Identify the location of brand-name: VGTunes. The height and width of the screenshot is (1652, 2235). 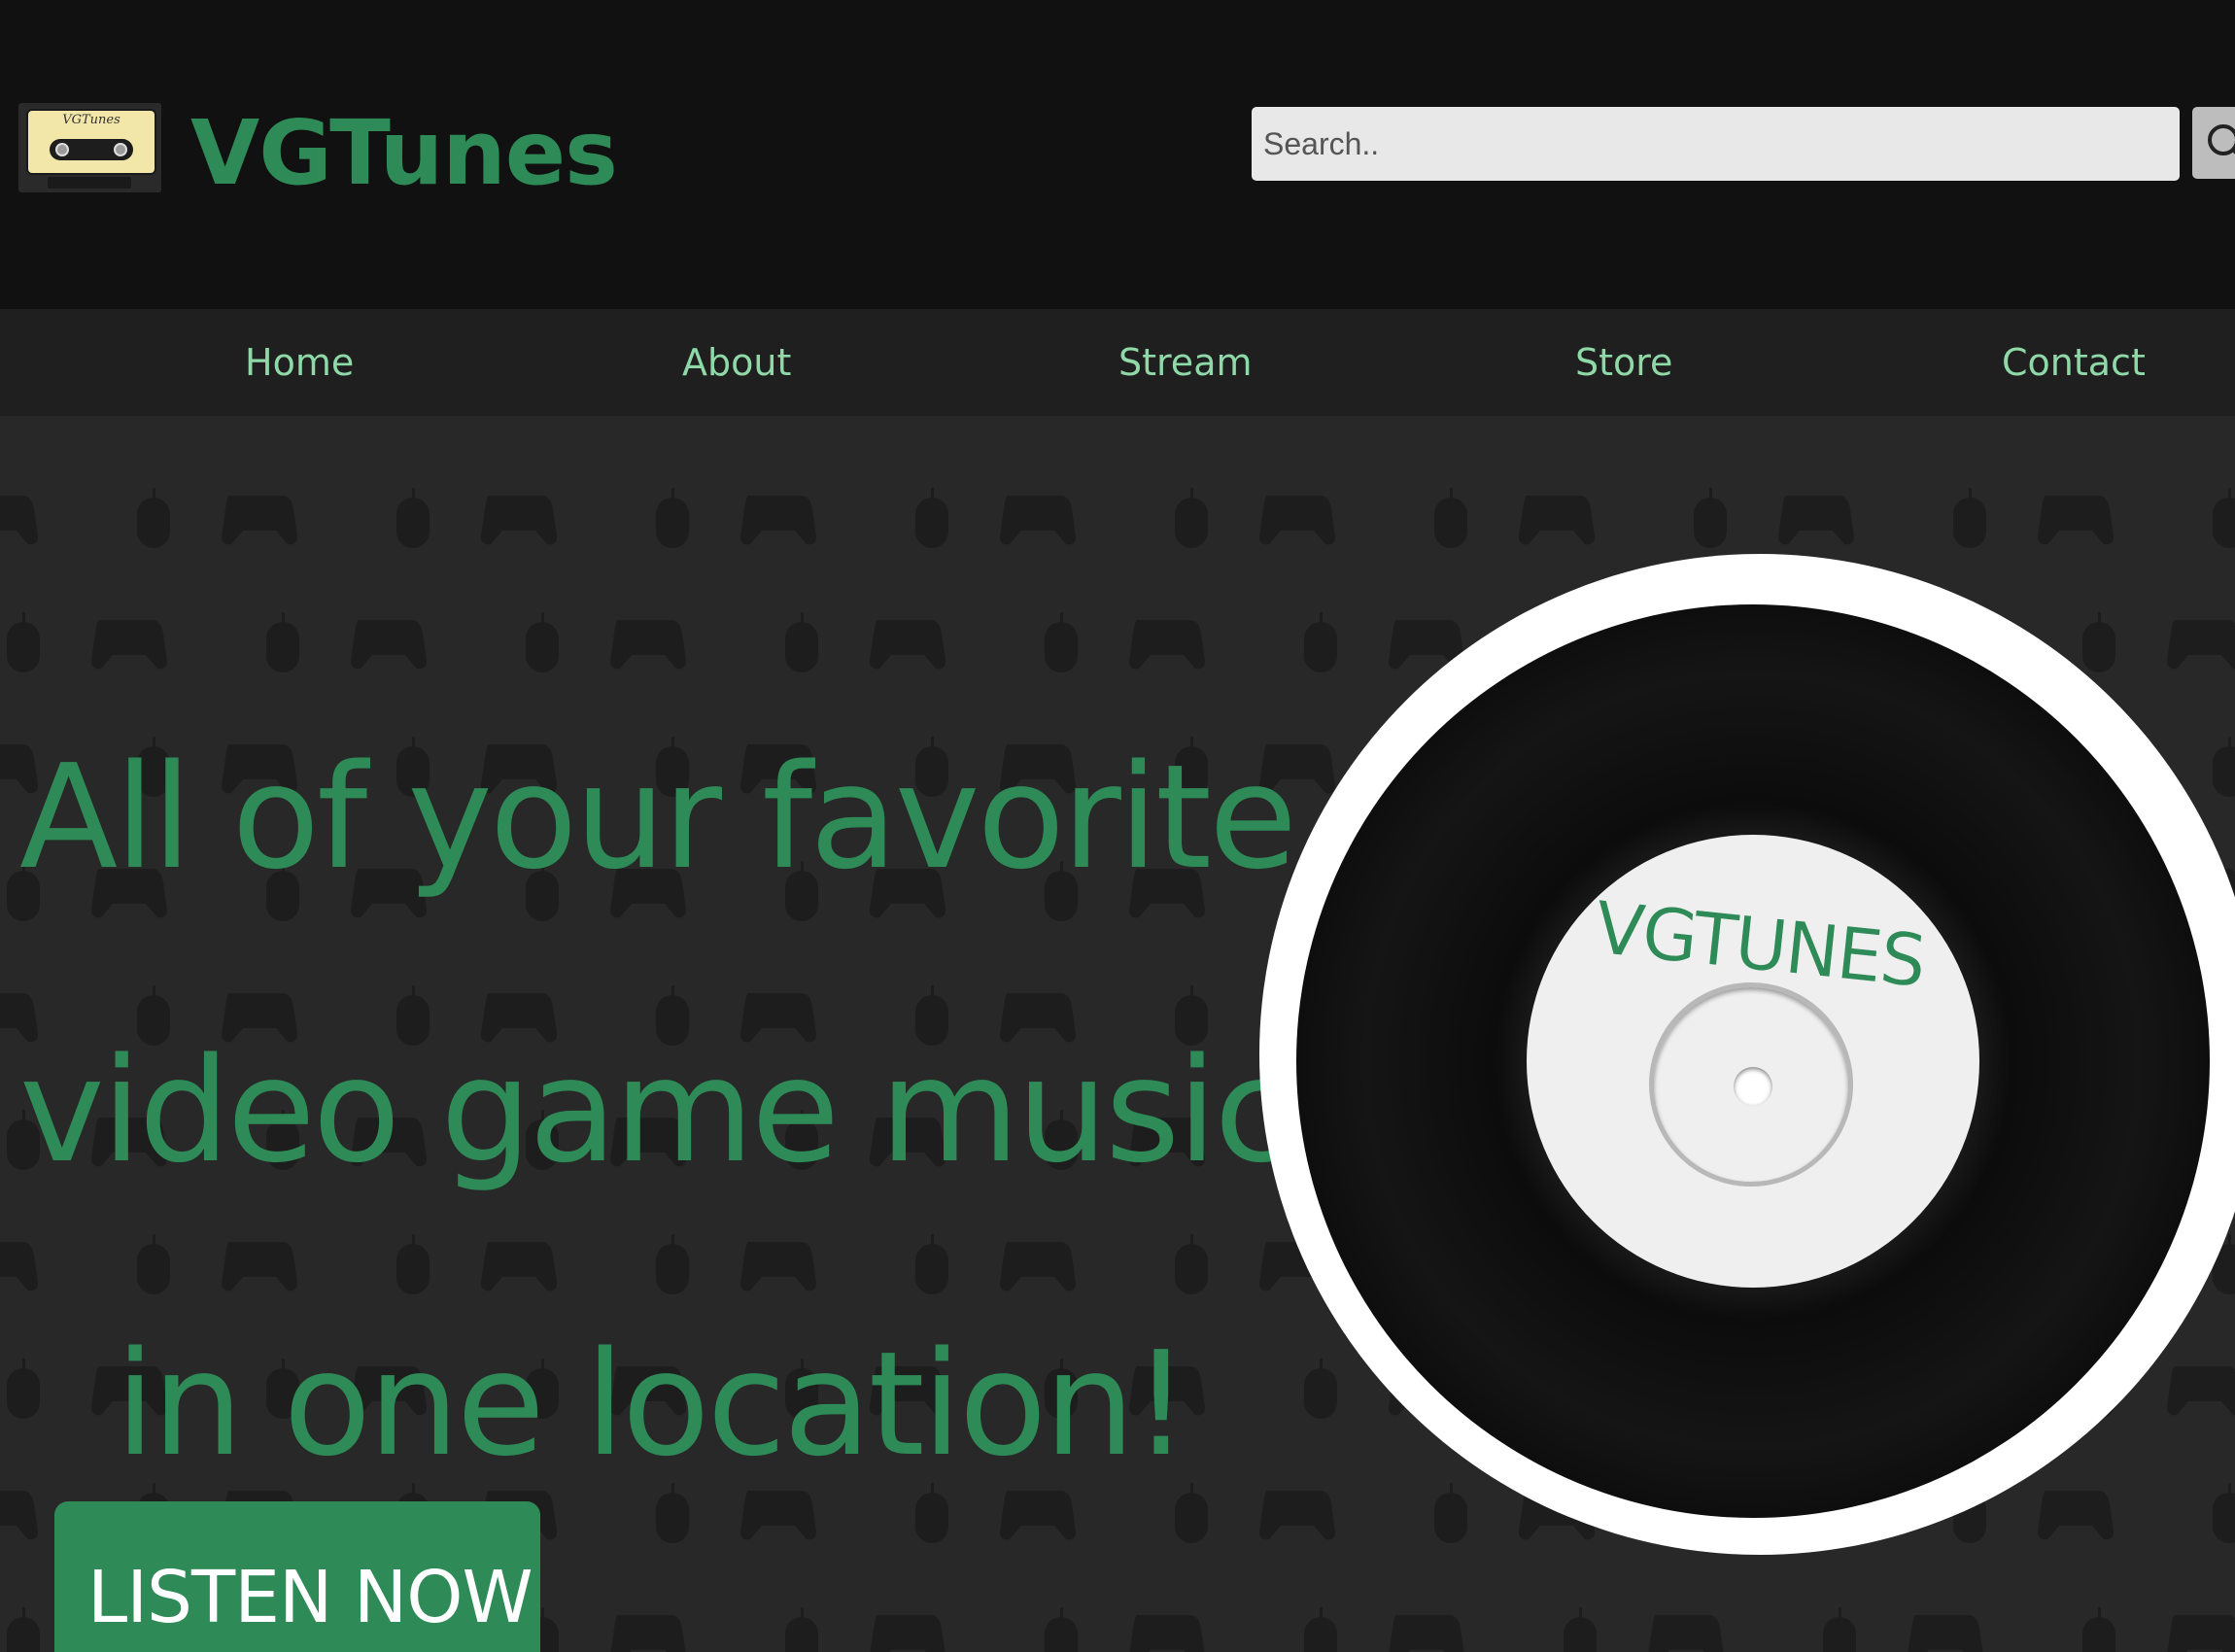
(404, 154).